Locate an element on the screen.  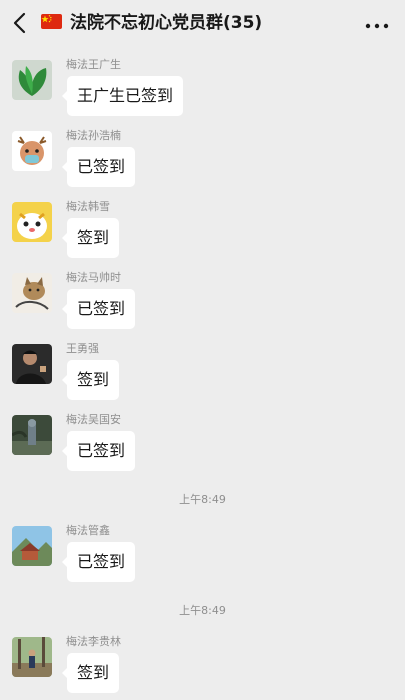
sender-name: 王勇强 is located at coordinates (82, 348).